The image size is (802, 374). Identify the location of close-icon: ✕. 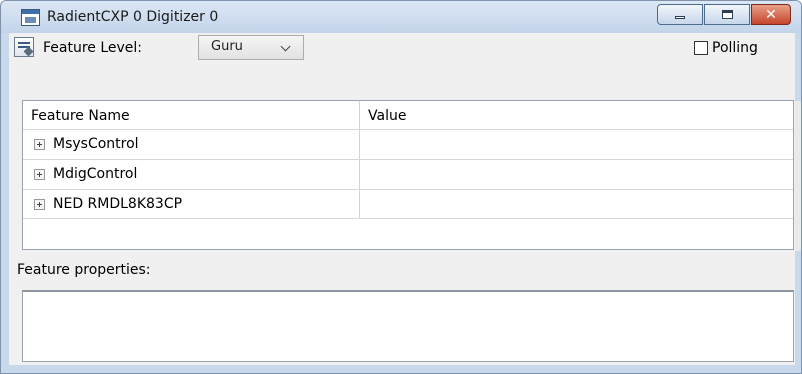
(771, 14).